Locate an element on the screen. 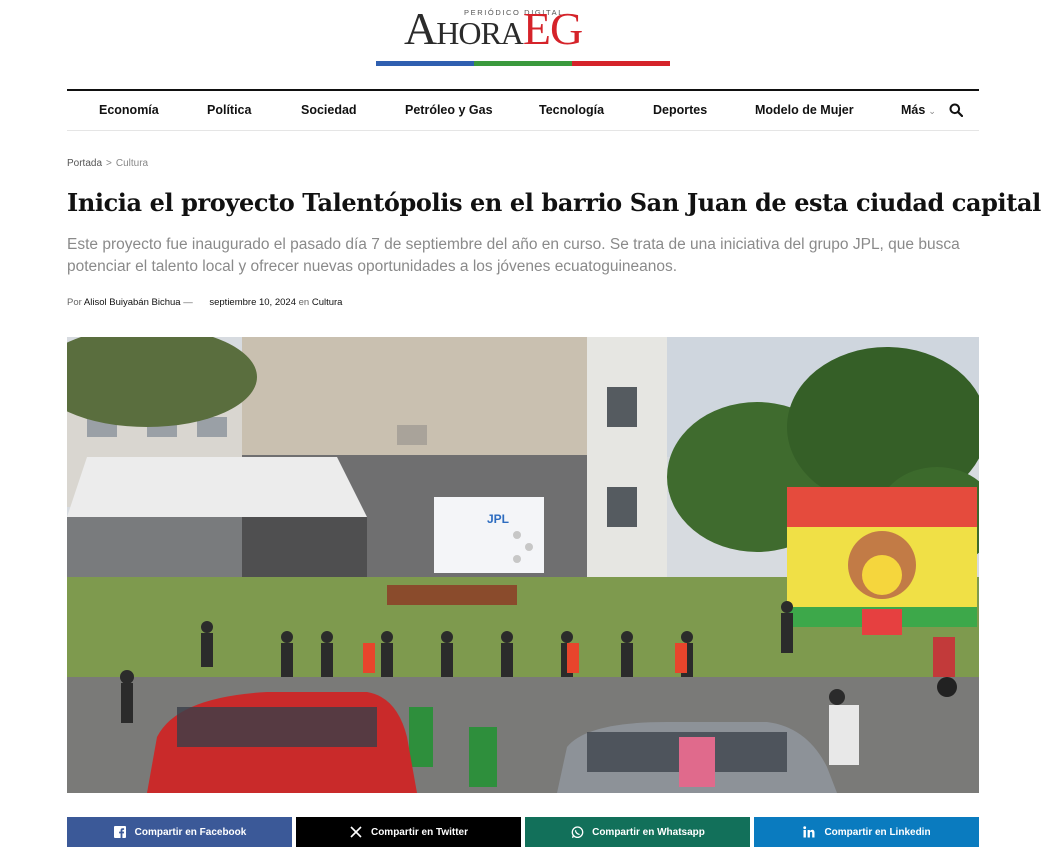 The height and width of the screenshot is (853, 1052). share-twitter-button: Compartir en Twitter is located at coordinates (408, 832).